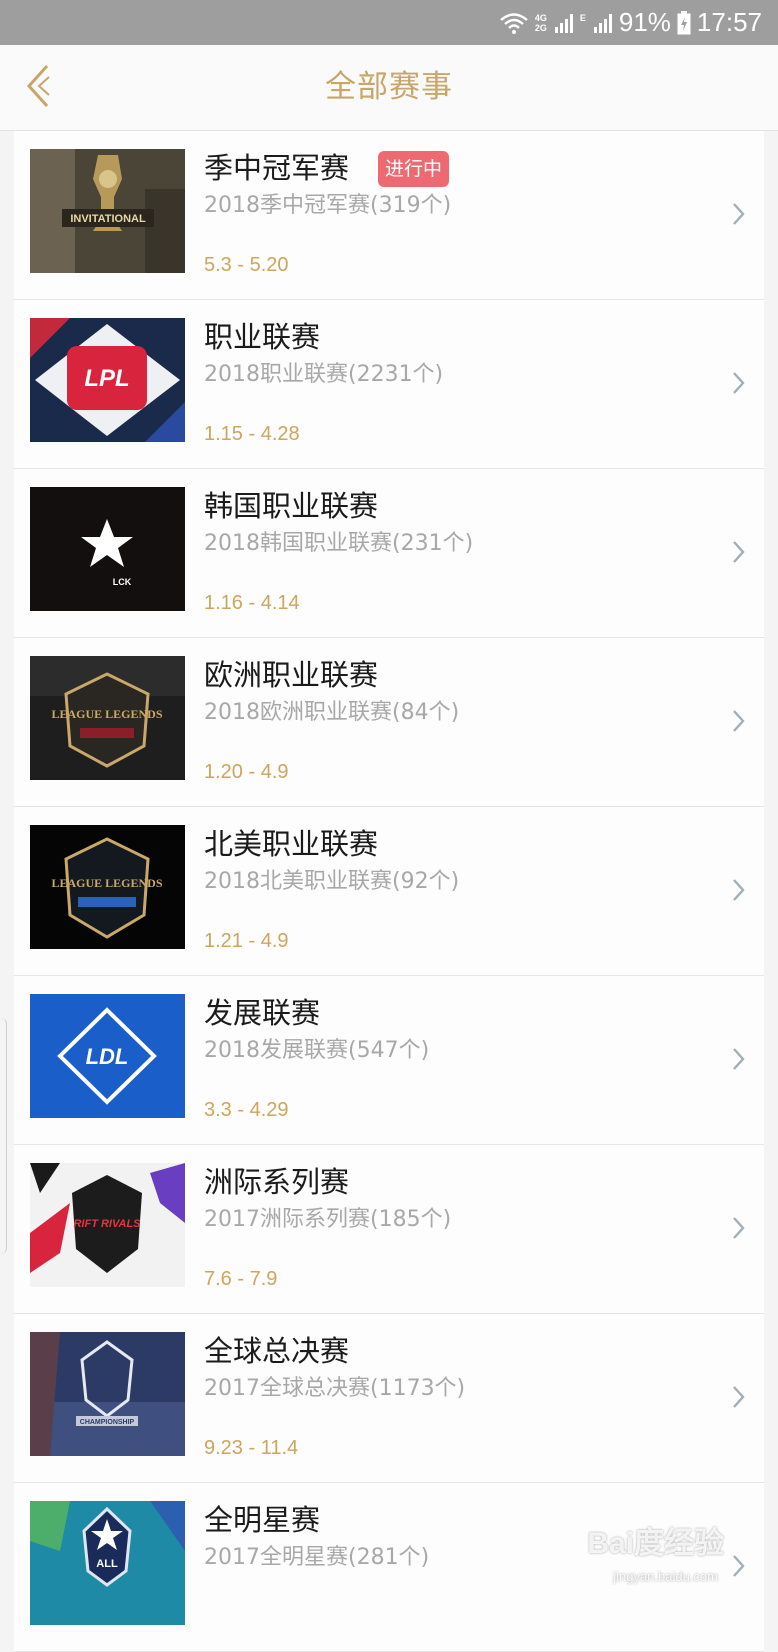 Image resolution: width=778 pixels, height=1652 pixels. I want to click on event-name: 职业联赛, so click(262, 337).